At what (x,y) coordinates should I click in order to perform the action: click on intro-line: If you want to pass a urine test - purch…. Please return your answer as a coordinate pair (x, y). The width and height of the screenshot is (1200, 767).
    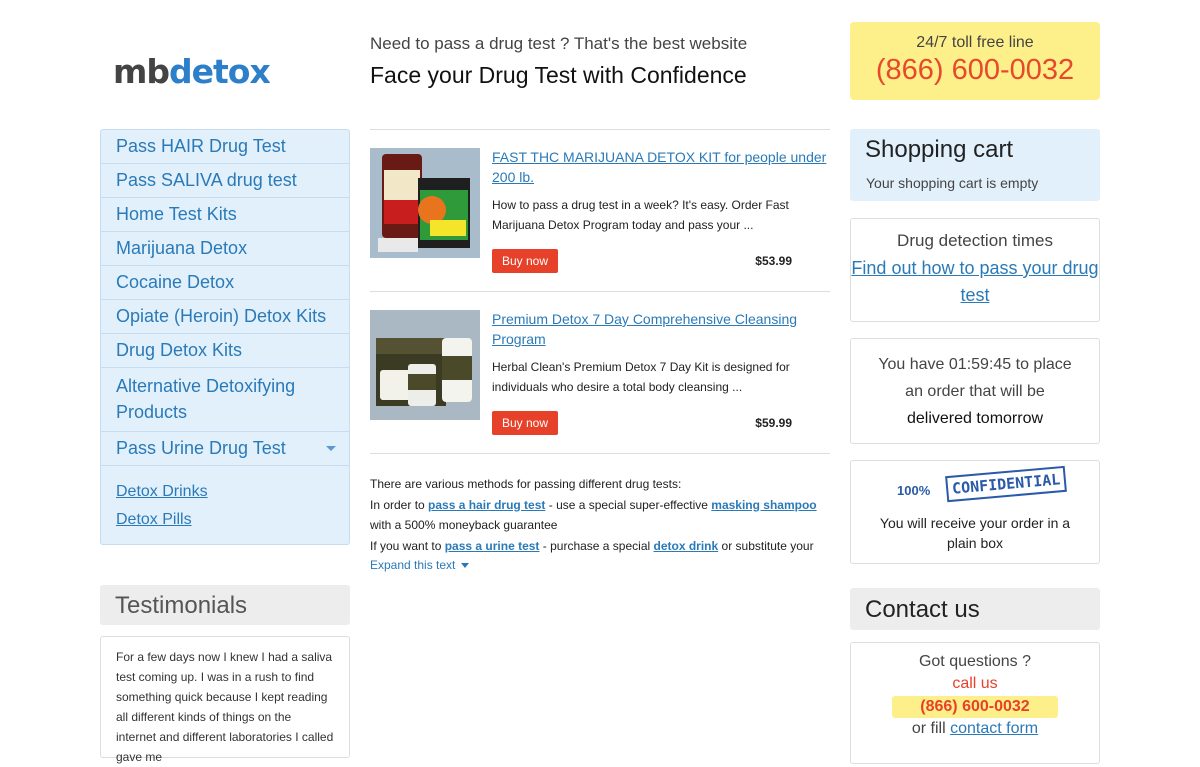
    Looking at the image, I should click on (600, 546).